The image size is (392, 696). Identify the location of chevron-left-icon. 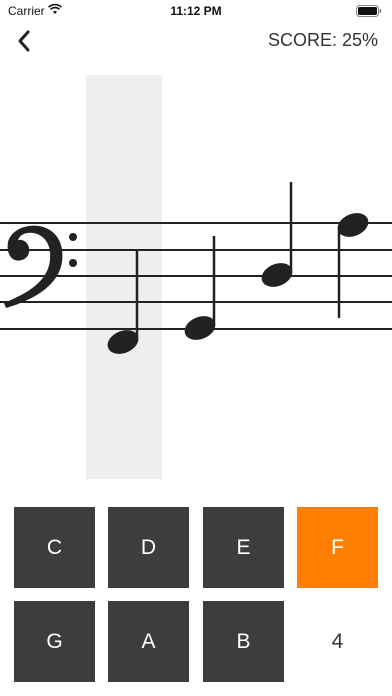
(24, 41).